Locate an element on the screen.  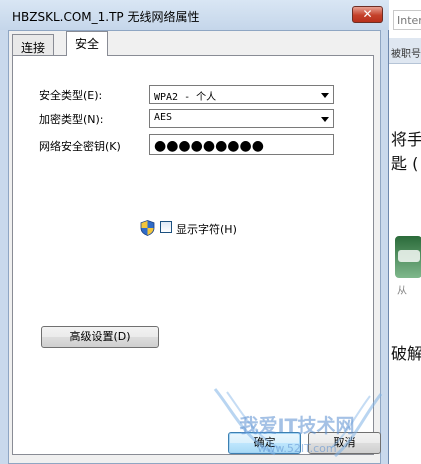
background-text-small: 从 is located at coordinates (402, 291).